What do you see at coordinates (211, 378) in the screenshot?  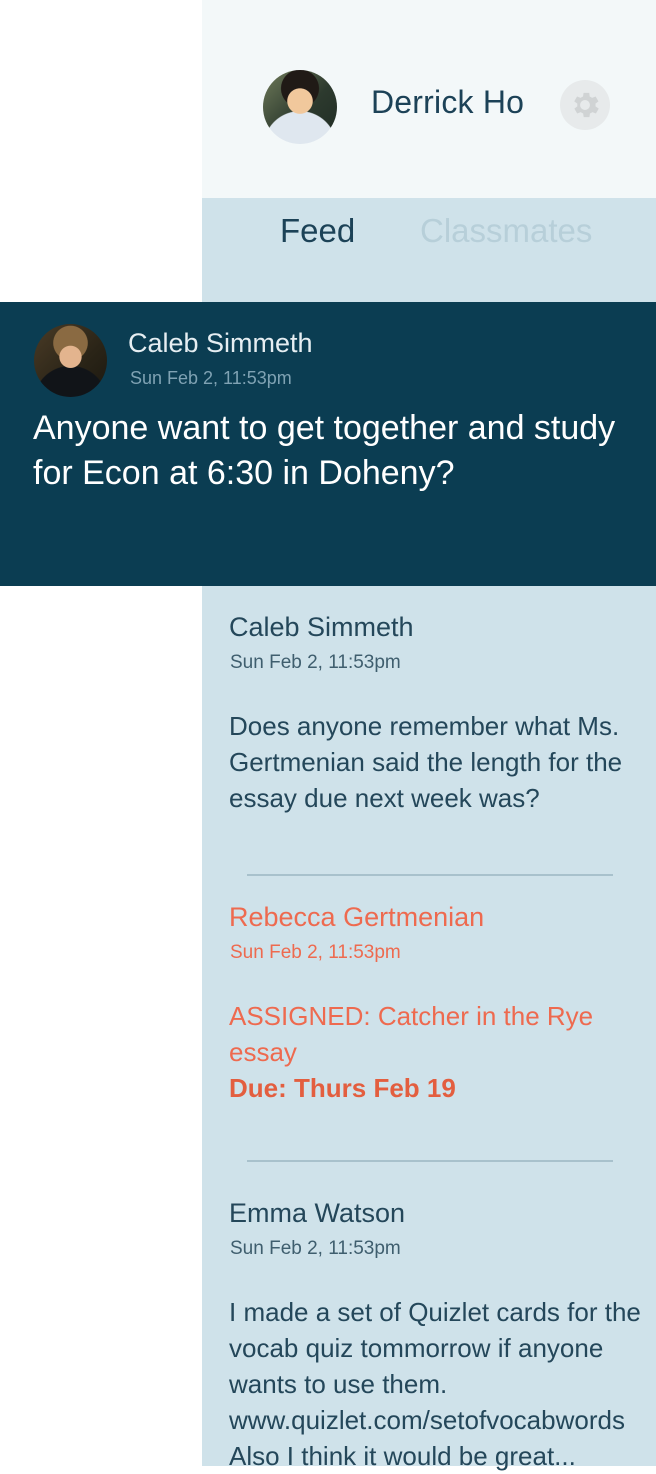 I see `featured-post-time: Sun Feb 2, 11:53pm` at bounding box center [211, 378].